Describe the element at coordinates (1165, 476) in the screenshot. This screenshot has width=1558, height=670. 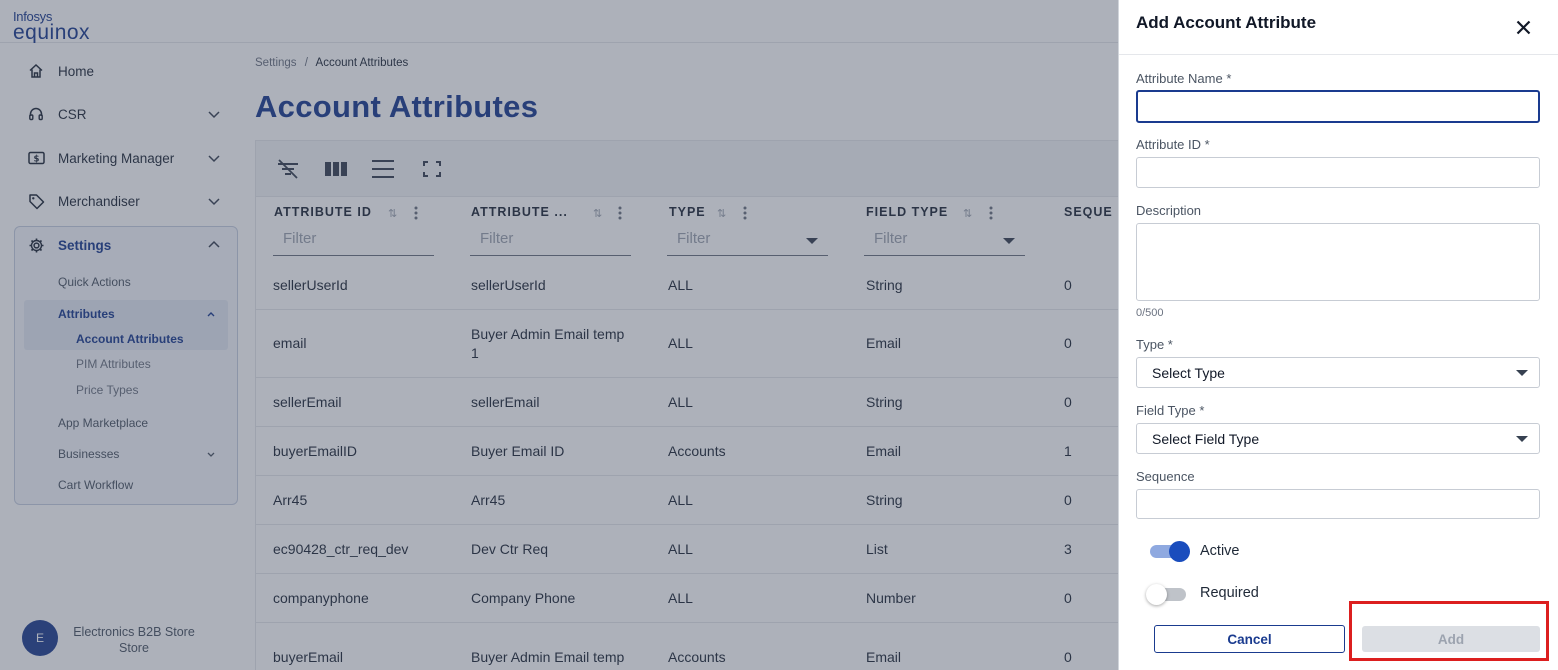
I see `sequence-label: Sequence` at that location.